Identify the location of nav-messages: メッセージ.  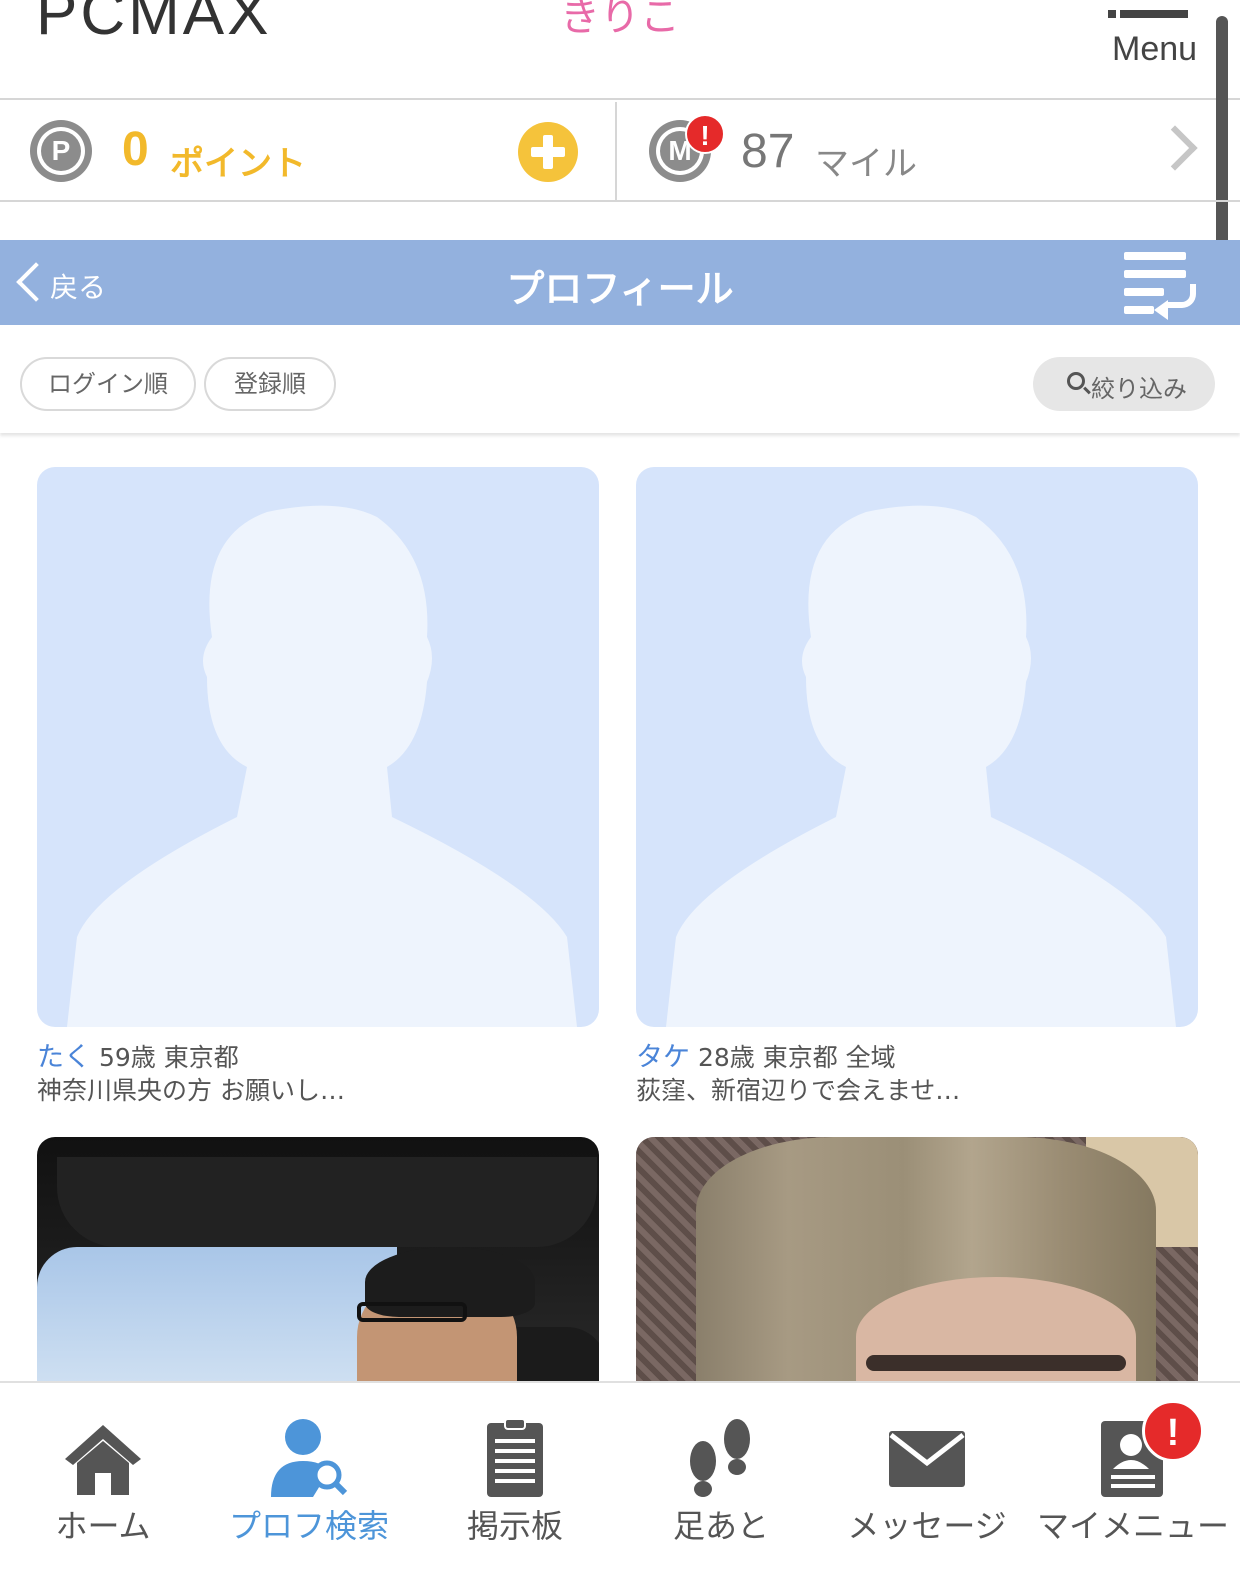
(927, 1479).